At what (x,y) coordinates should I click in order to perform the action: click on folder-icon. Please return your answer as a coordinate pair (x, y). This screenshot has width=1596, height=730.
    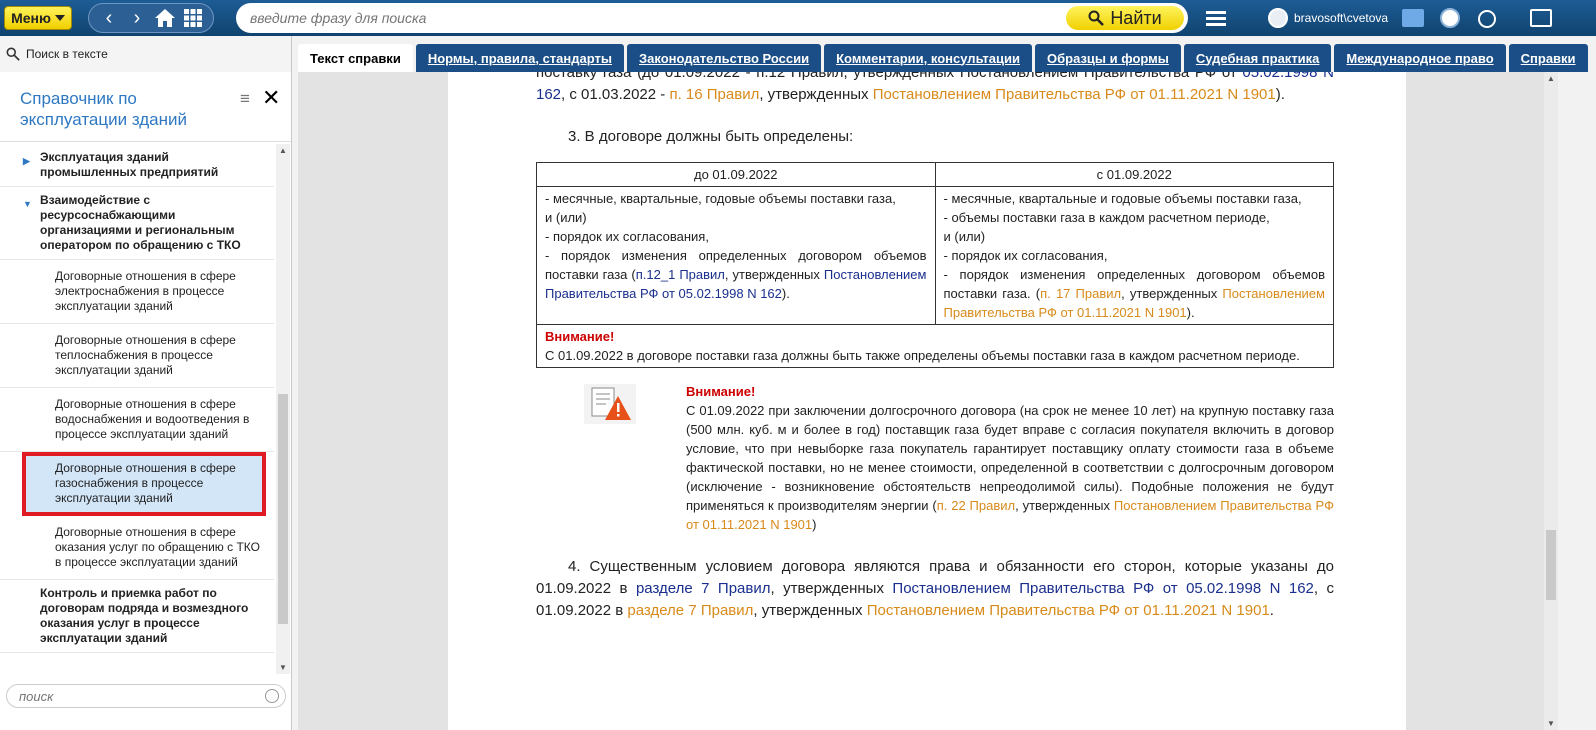
    Looking at the image, I should click on (1413, 18).